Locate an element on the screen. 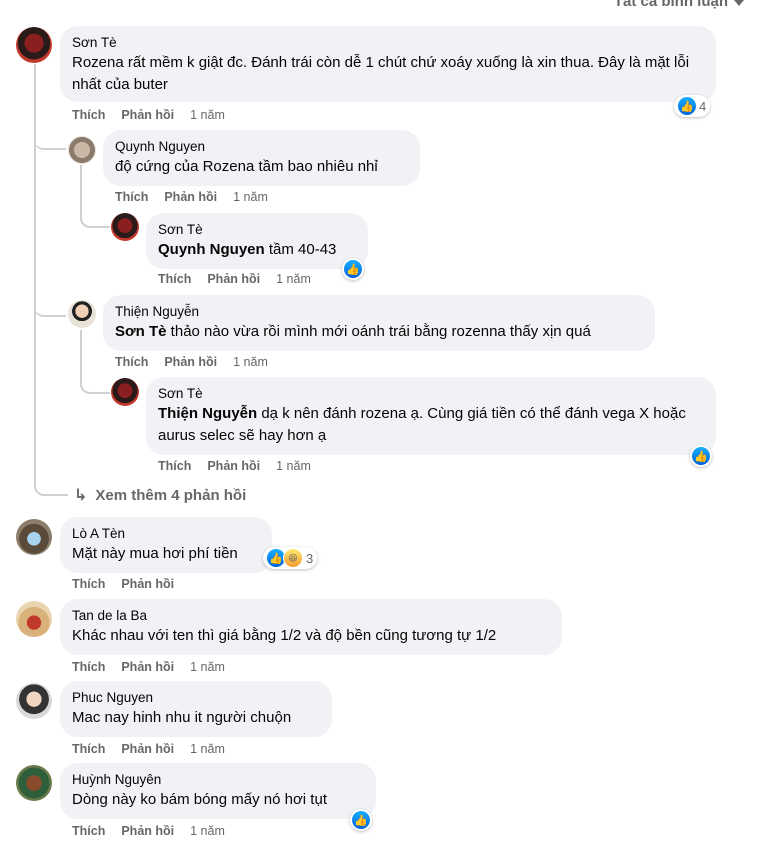  reaction-summary: 👍 4 is located at coordinates (692, 106).